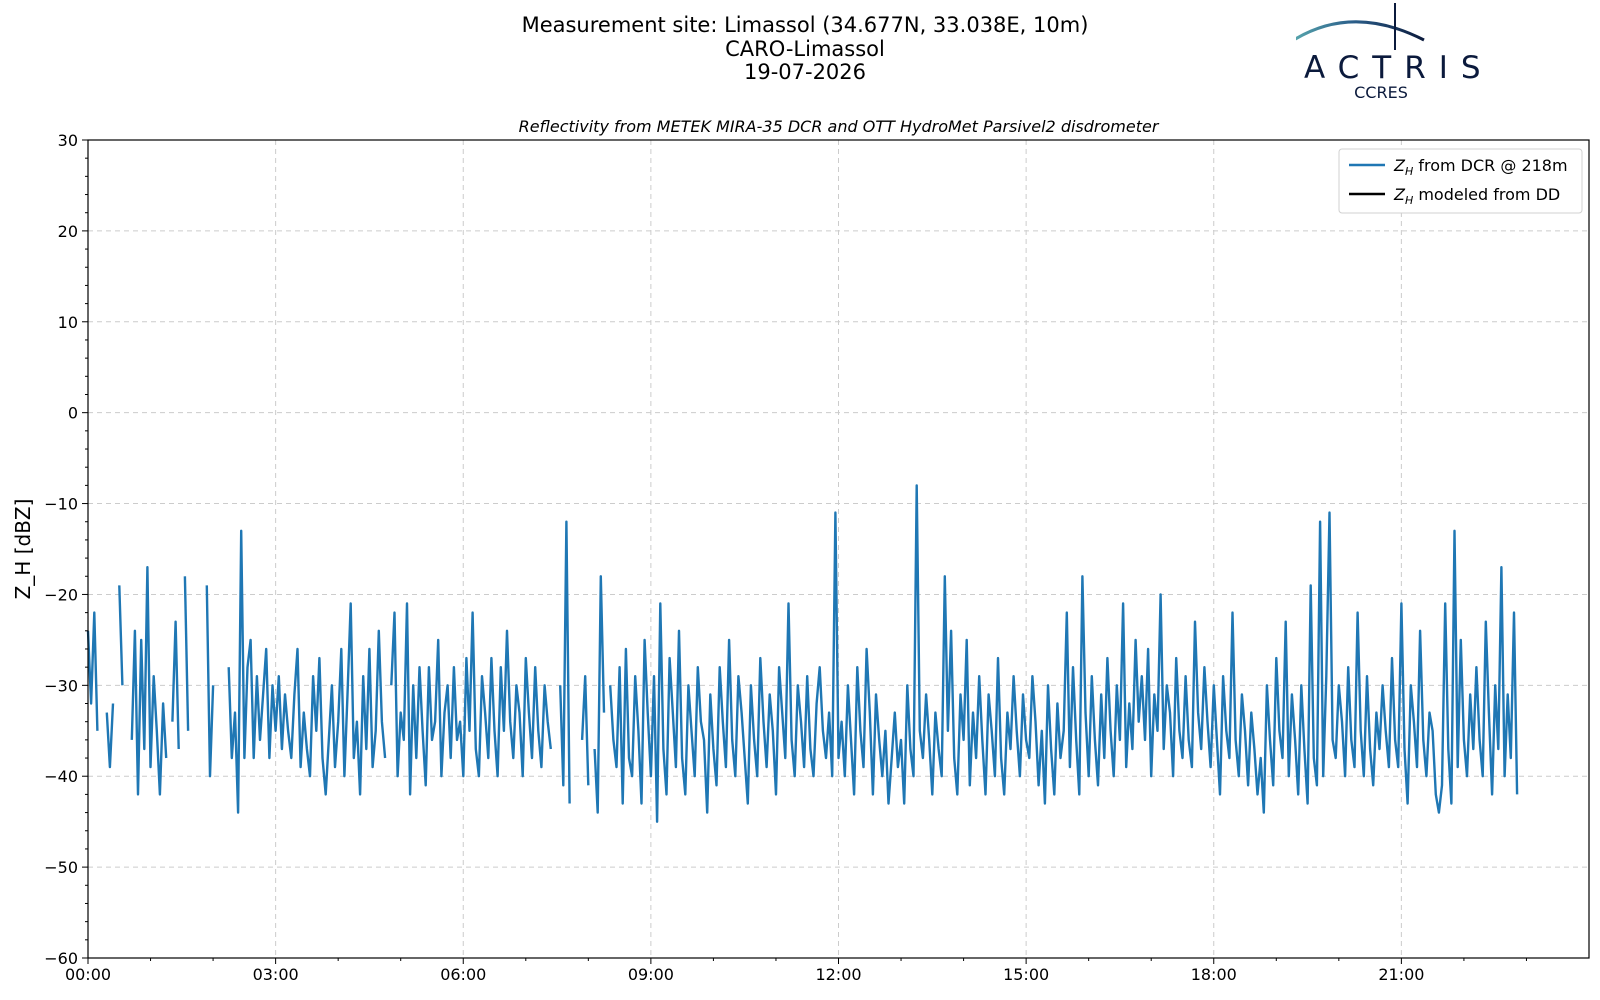  What do you see at coordinates (463, 974) in the screenshot?
I see `x-tick-label: 06:00` at bounding box center [463, 974].